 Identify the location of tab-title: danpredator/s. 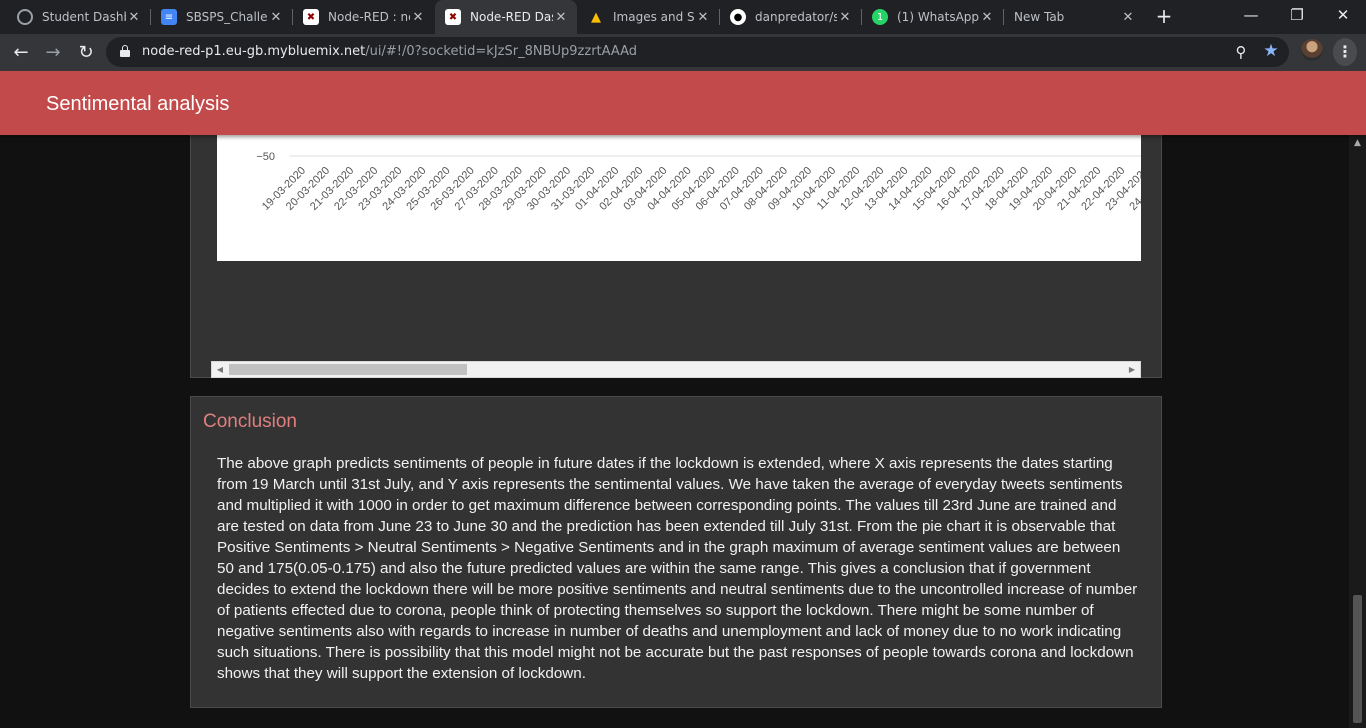
(796, 17).